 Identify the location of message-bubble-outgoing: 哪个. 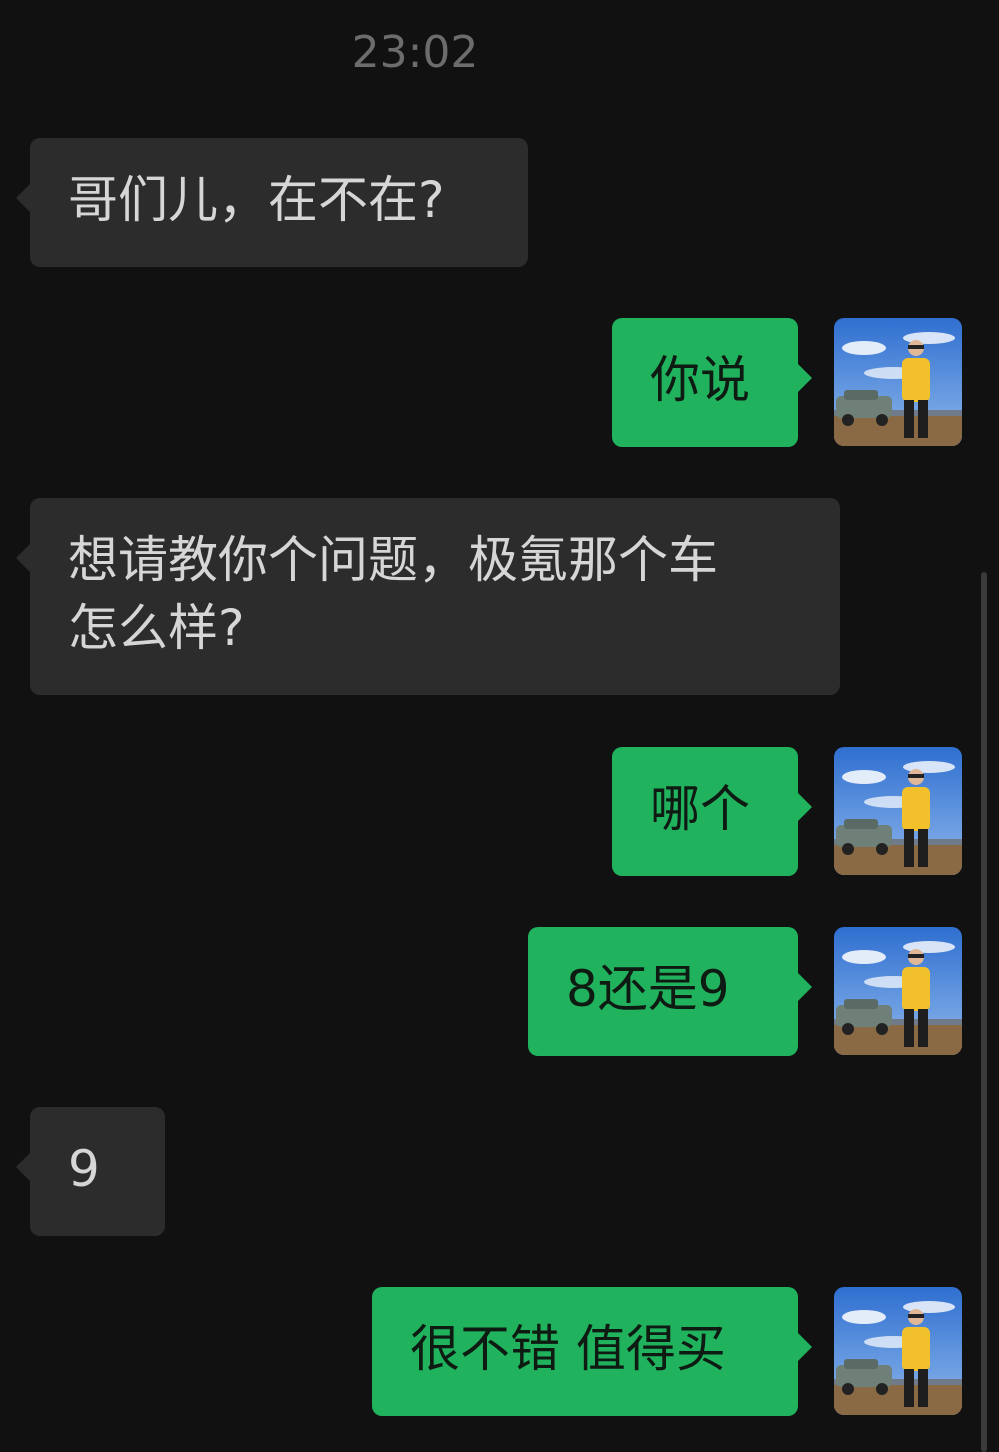
(712, 811).